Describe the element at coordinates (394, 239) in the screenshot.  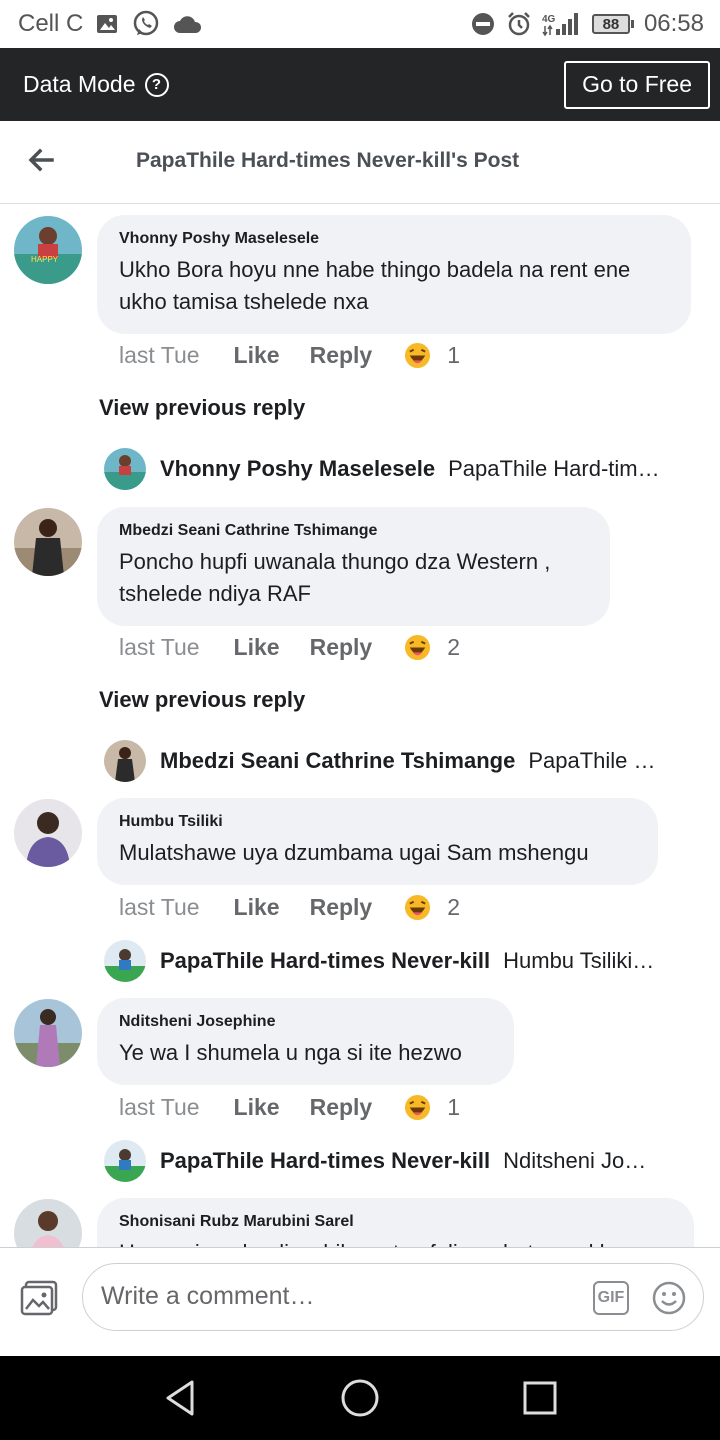
I see `comment-author: Vhonny Poshy Maselesele` at that location.